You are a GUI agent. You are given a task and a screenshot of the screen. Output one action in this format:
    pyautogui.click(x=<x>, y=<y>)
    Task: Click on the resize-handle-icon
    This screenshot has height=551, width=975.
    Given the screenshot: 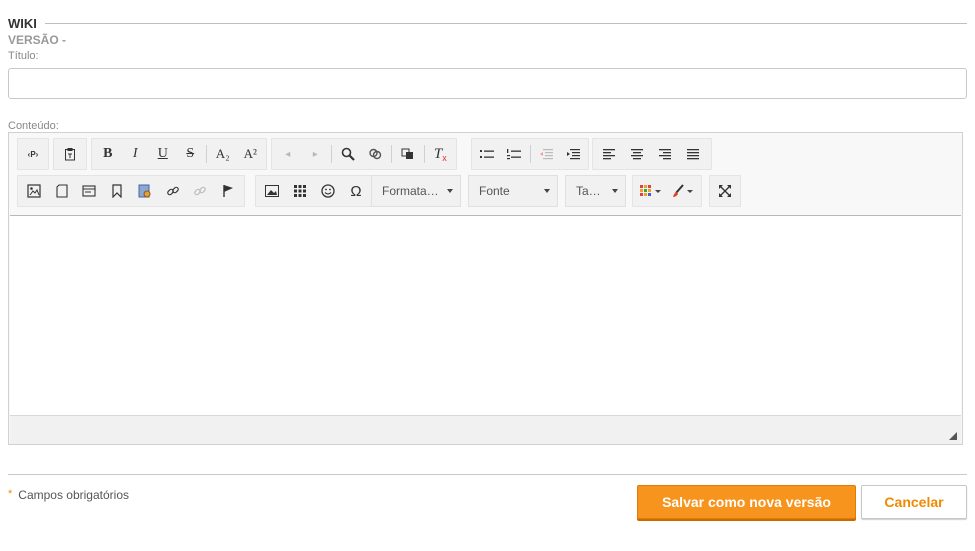 What is the action you would take?
    pyautogui.click(x=953, y=436)
    